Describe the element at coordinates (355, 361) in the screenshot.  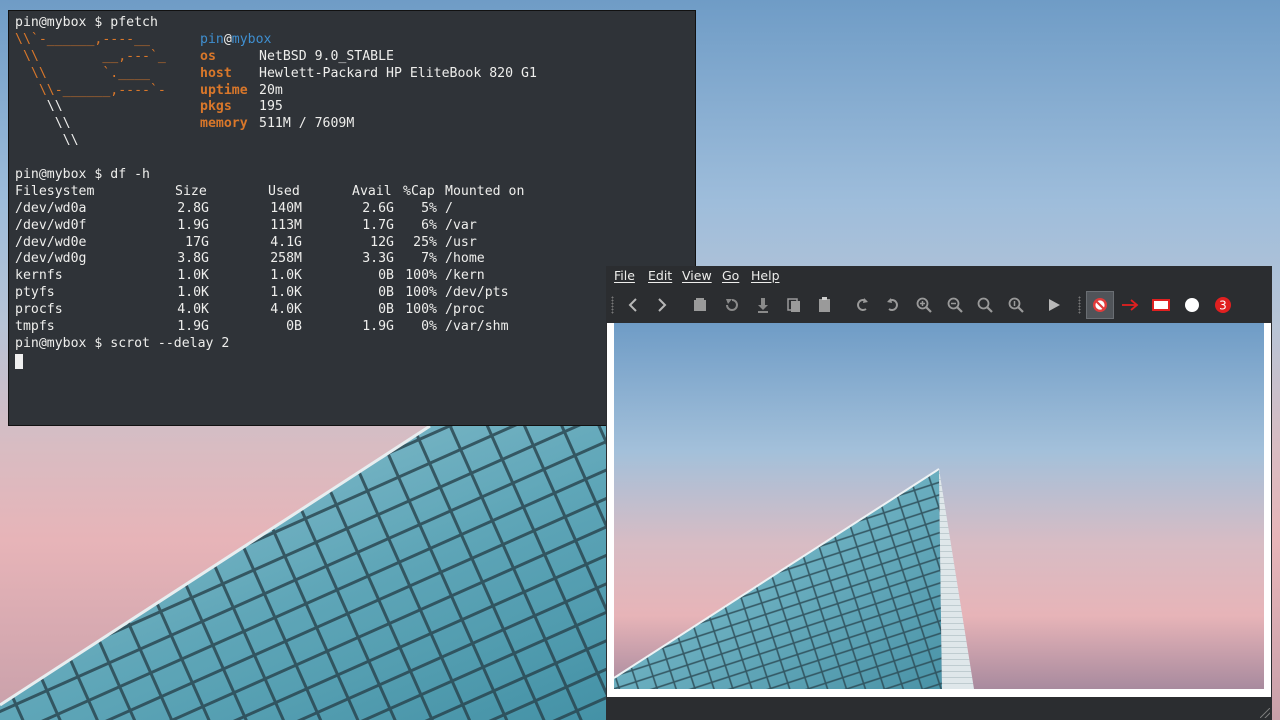
I see `cursor-line` at that location.